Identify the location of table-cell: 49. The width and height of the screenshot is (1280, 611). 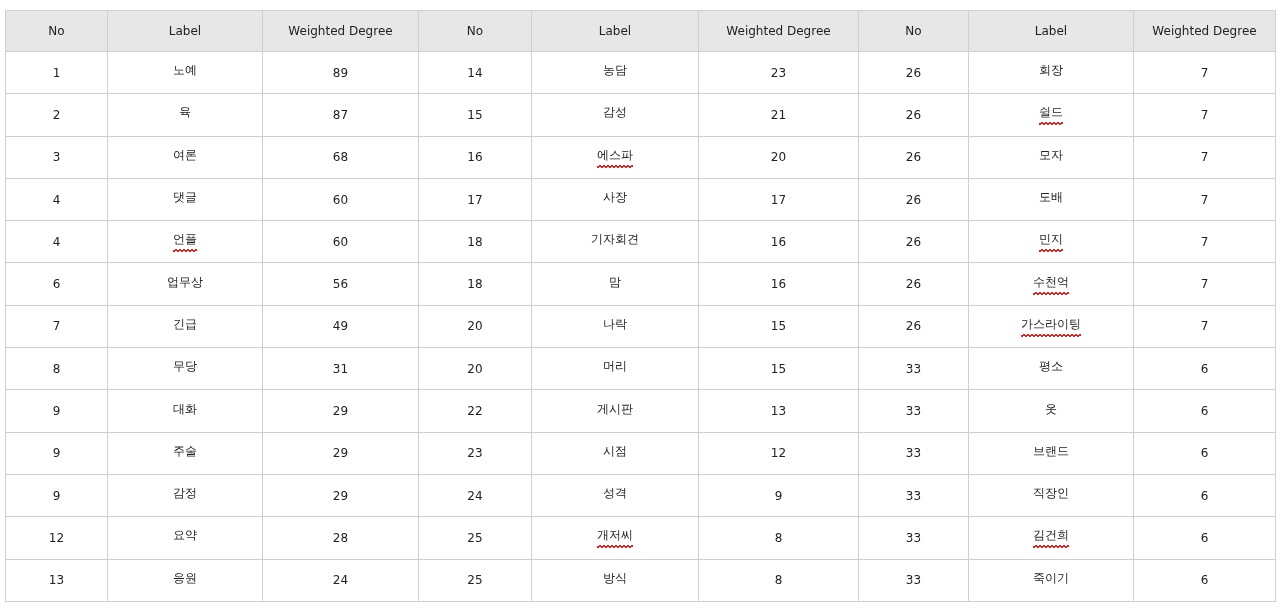
(340, 326).